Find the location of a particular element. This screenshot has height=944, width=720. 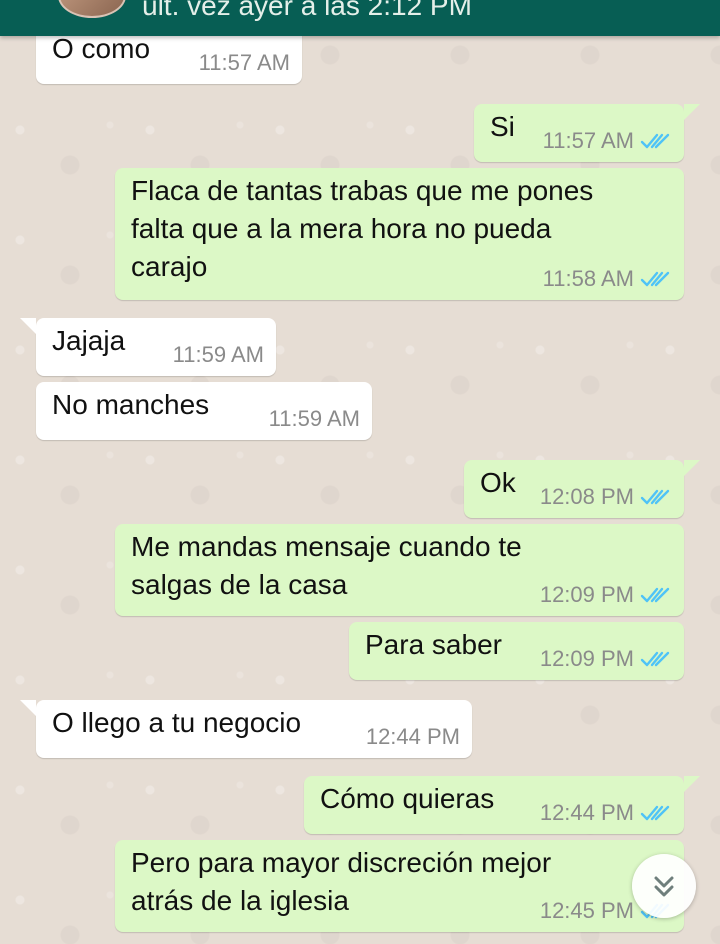

message-text: O llego a tu negocio is located at coordinates (177, 722).